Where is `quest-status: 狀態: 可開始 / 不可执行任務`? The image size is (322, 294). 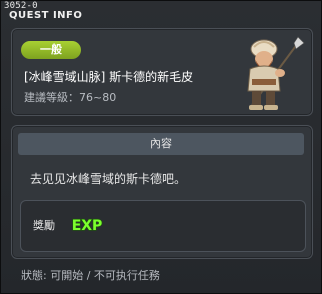 quest-status: 狀態: 可開始 / 不可执行任務 is located at coordinates (90, 275).